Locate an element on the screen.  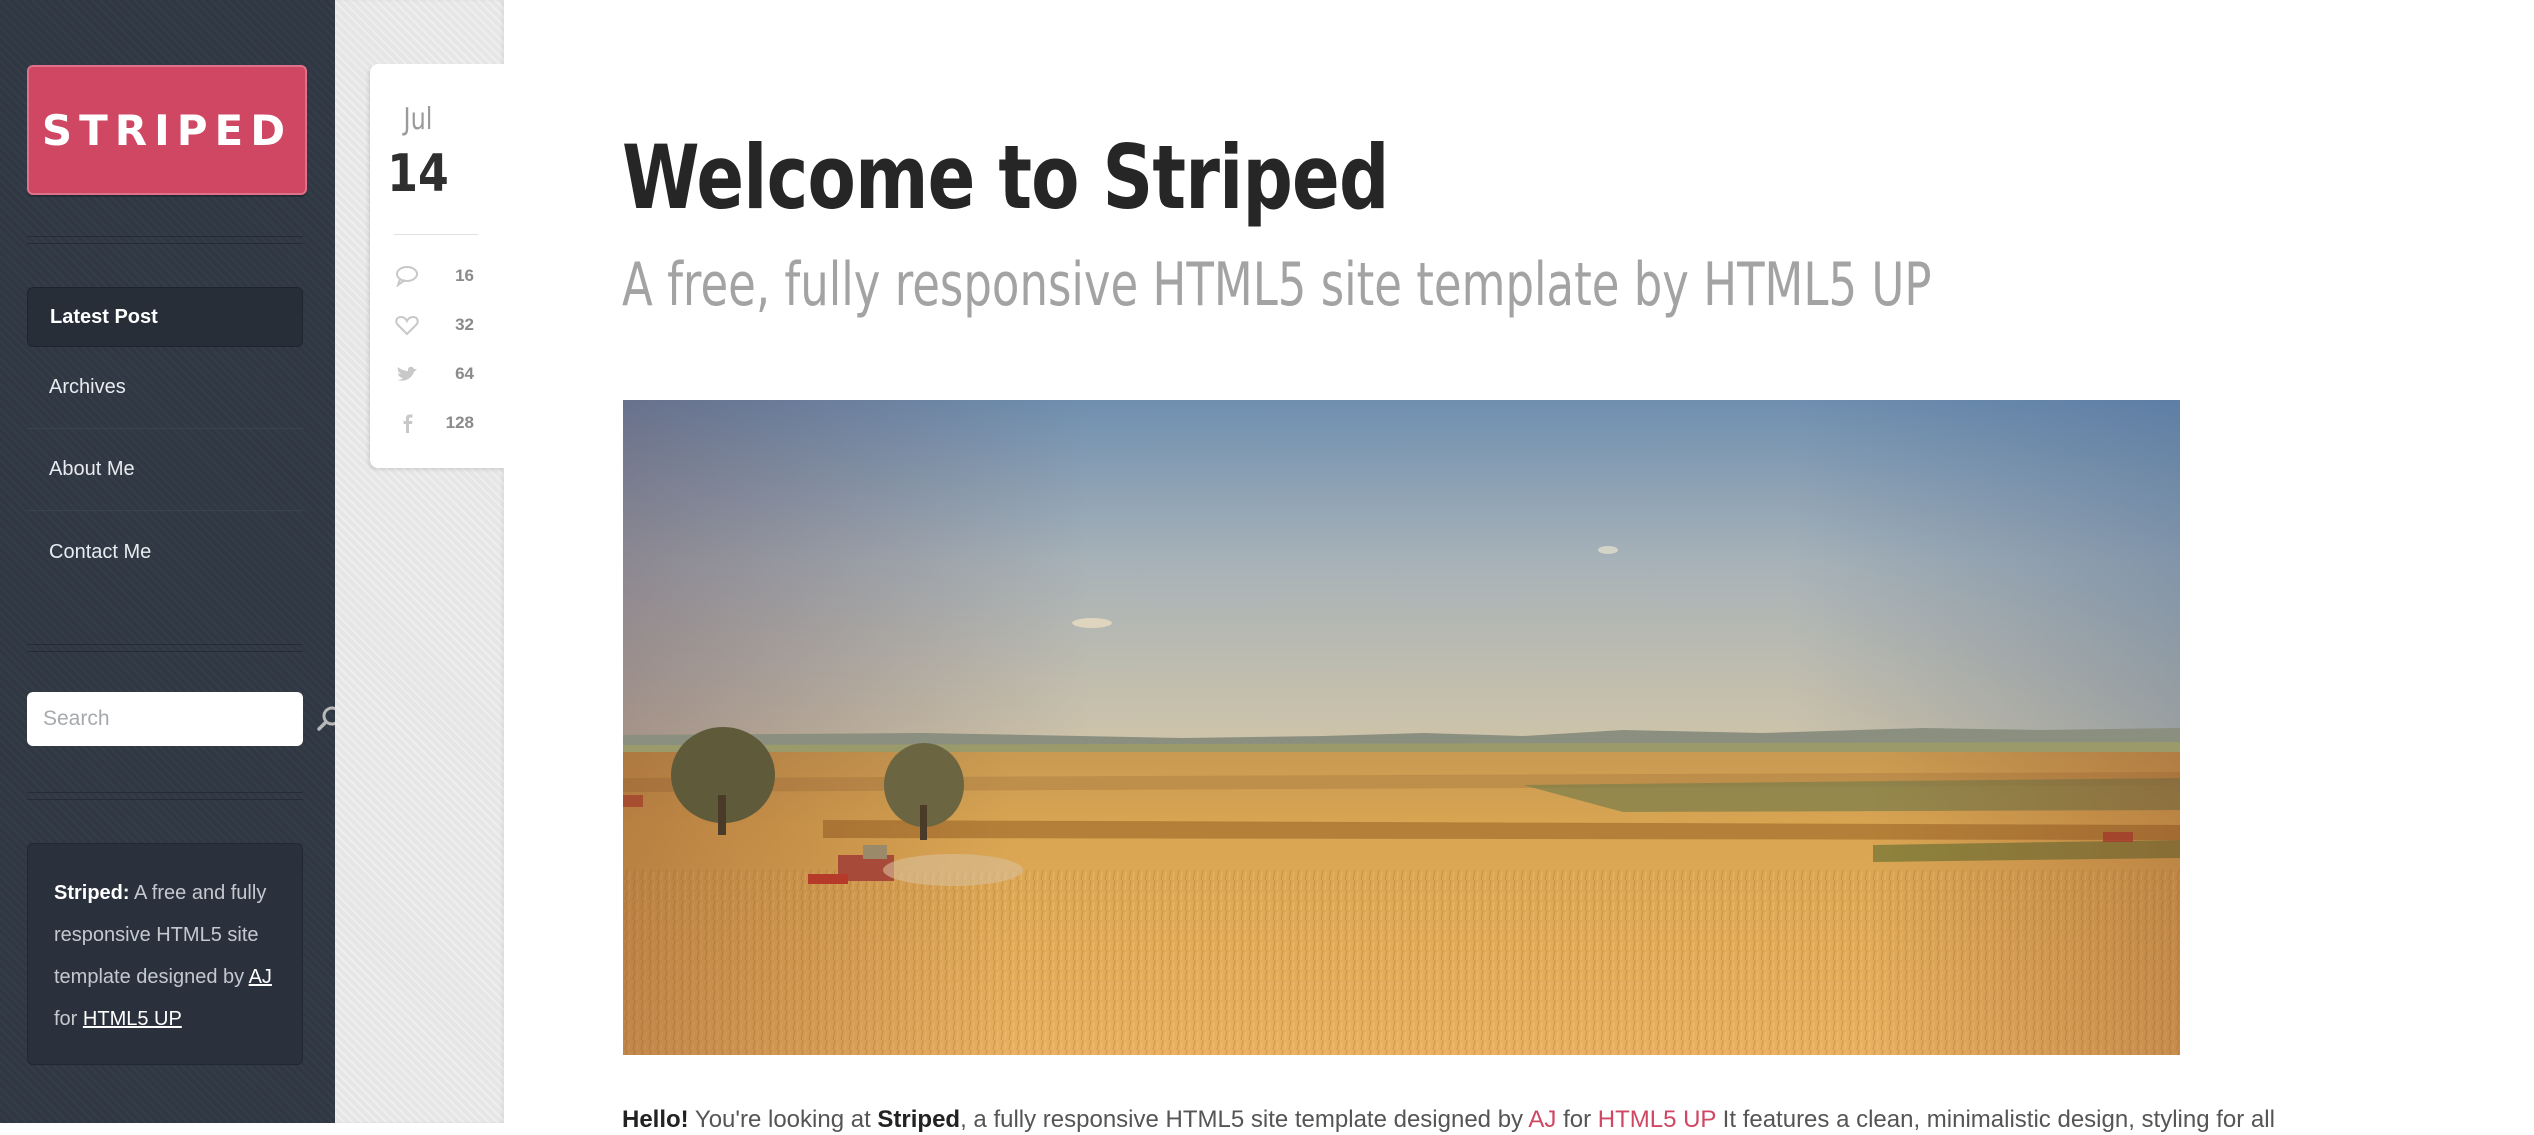
search-form is located at coordinates (184, 719).